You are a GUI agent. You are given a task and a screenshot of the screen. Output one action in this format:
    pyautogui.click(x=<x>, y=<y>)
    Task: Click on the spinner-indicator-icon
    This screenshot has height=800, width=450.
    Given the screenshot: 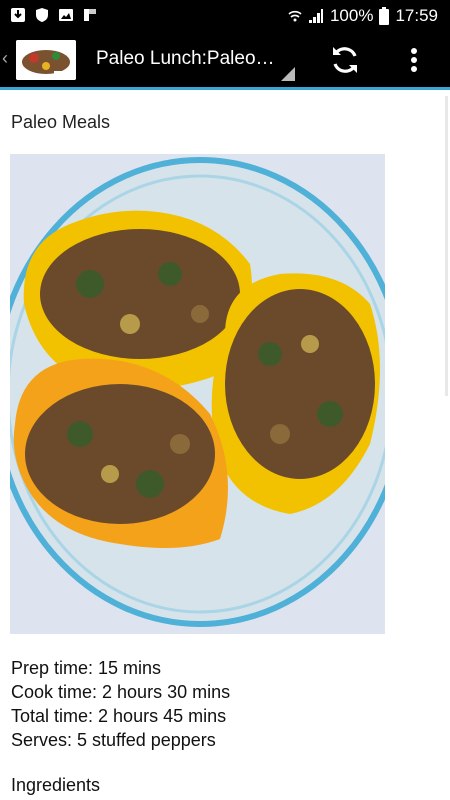 What is the action you would take?
    pyautogui.click(x=288, y=74)
    